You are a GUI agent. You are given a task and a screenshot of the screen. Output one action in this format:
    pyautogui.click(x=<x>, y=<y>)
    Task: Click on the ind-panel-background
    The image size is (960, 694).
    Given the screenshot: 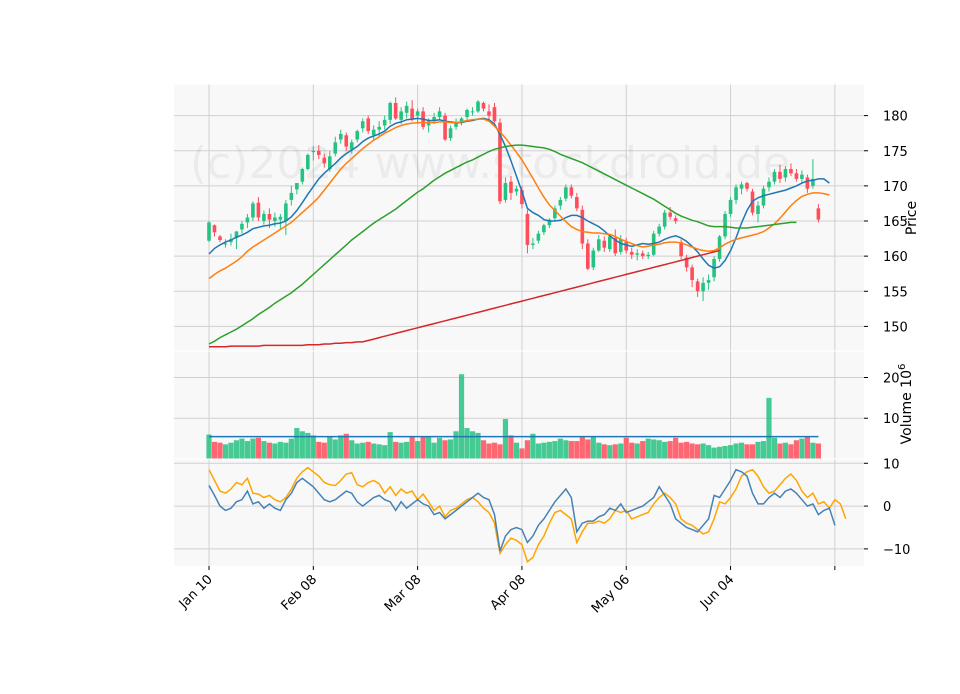 What is the action you would take?
    pyautogui.click(x=519, y=512)
    